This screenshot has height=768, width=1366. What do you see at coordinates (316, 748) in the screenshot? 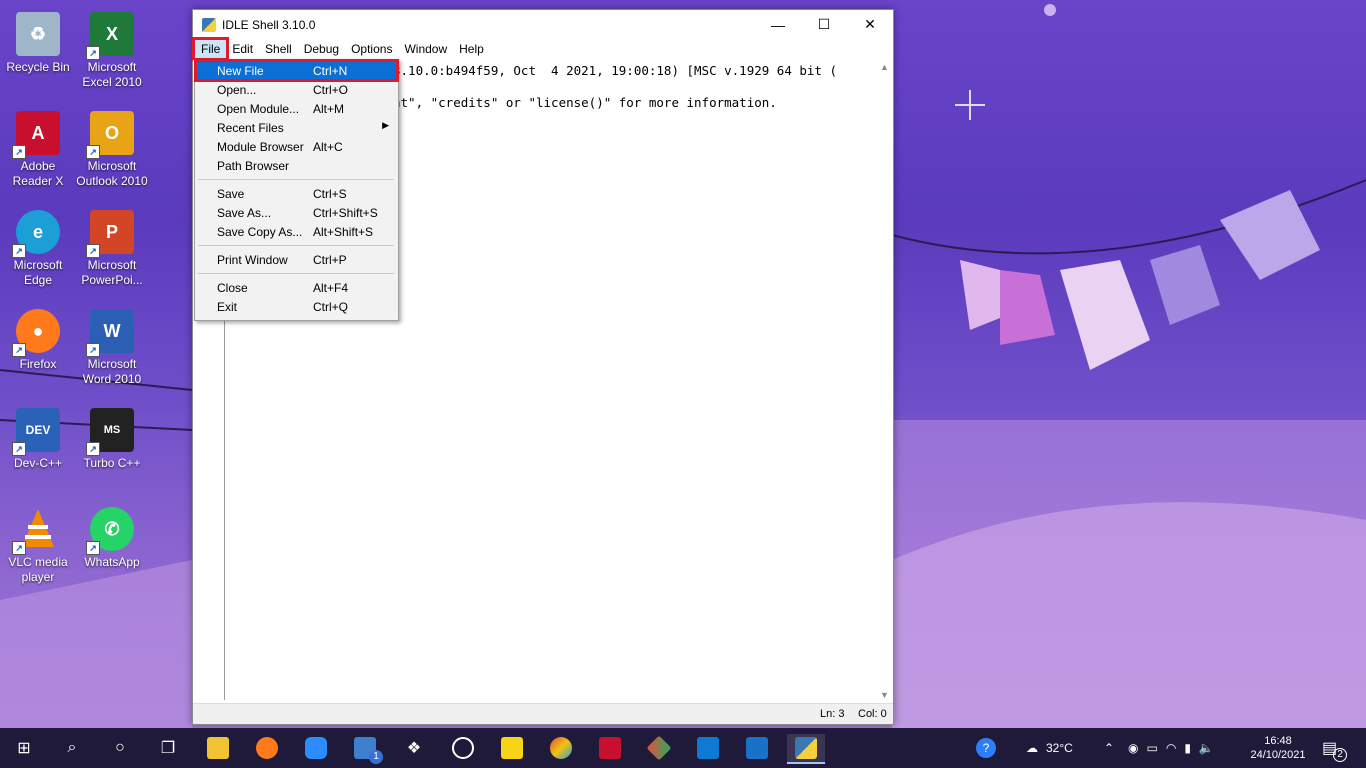
I see `taskbar-zoom` at bounding box center [316, 748].